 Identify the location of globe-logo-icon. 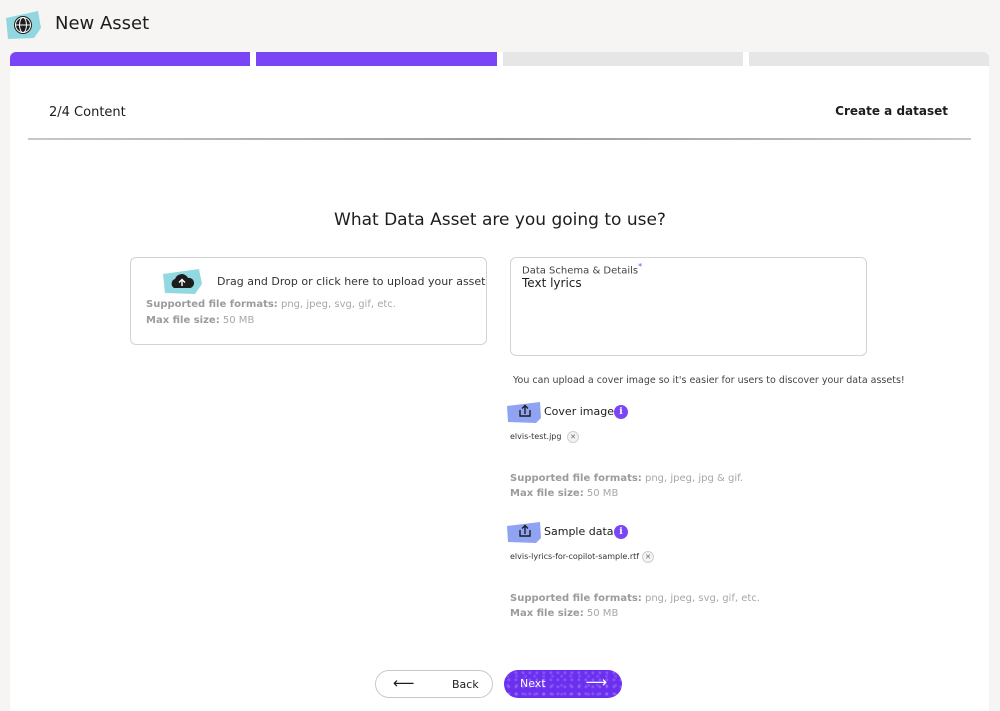
(23, 25).